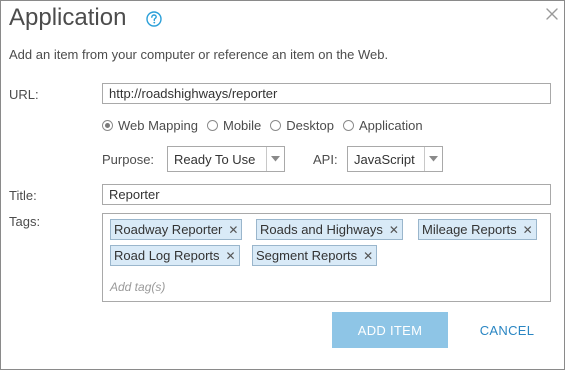 This screenshot has width=565, height=370. What do you see at coordinates (507, 330) in the screenshot?
I see `cancel-button: CANCEL` at bounding box center [507, 330].